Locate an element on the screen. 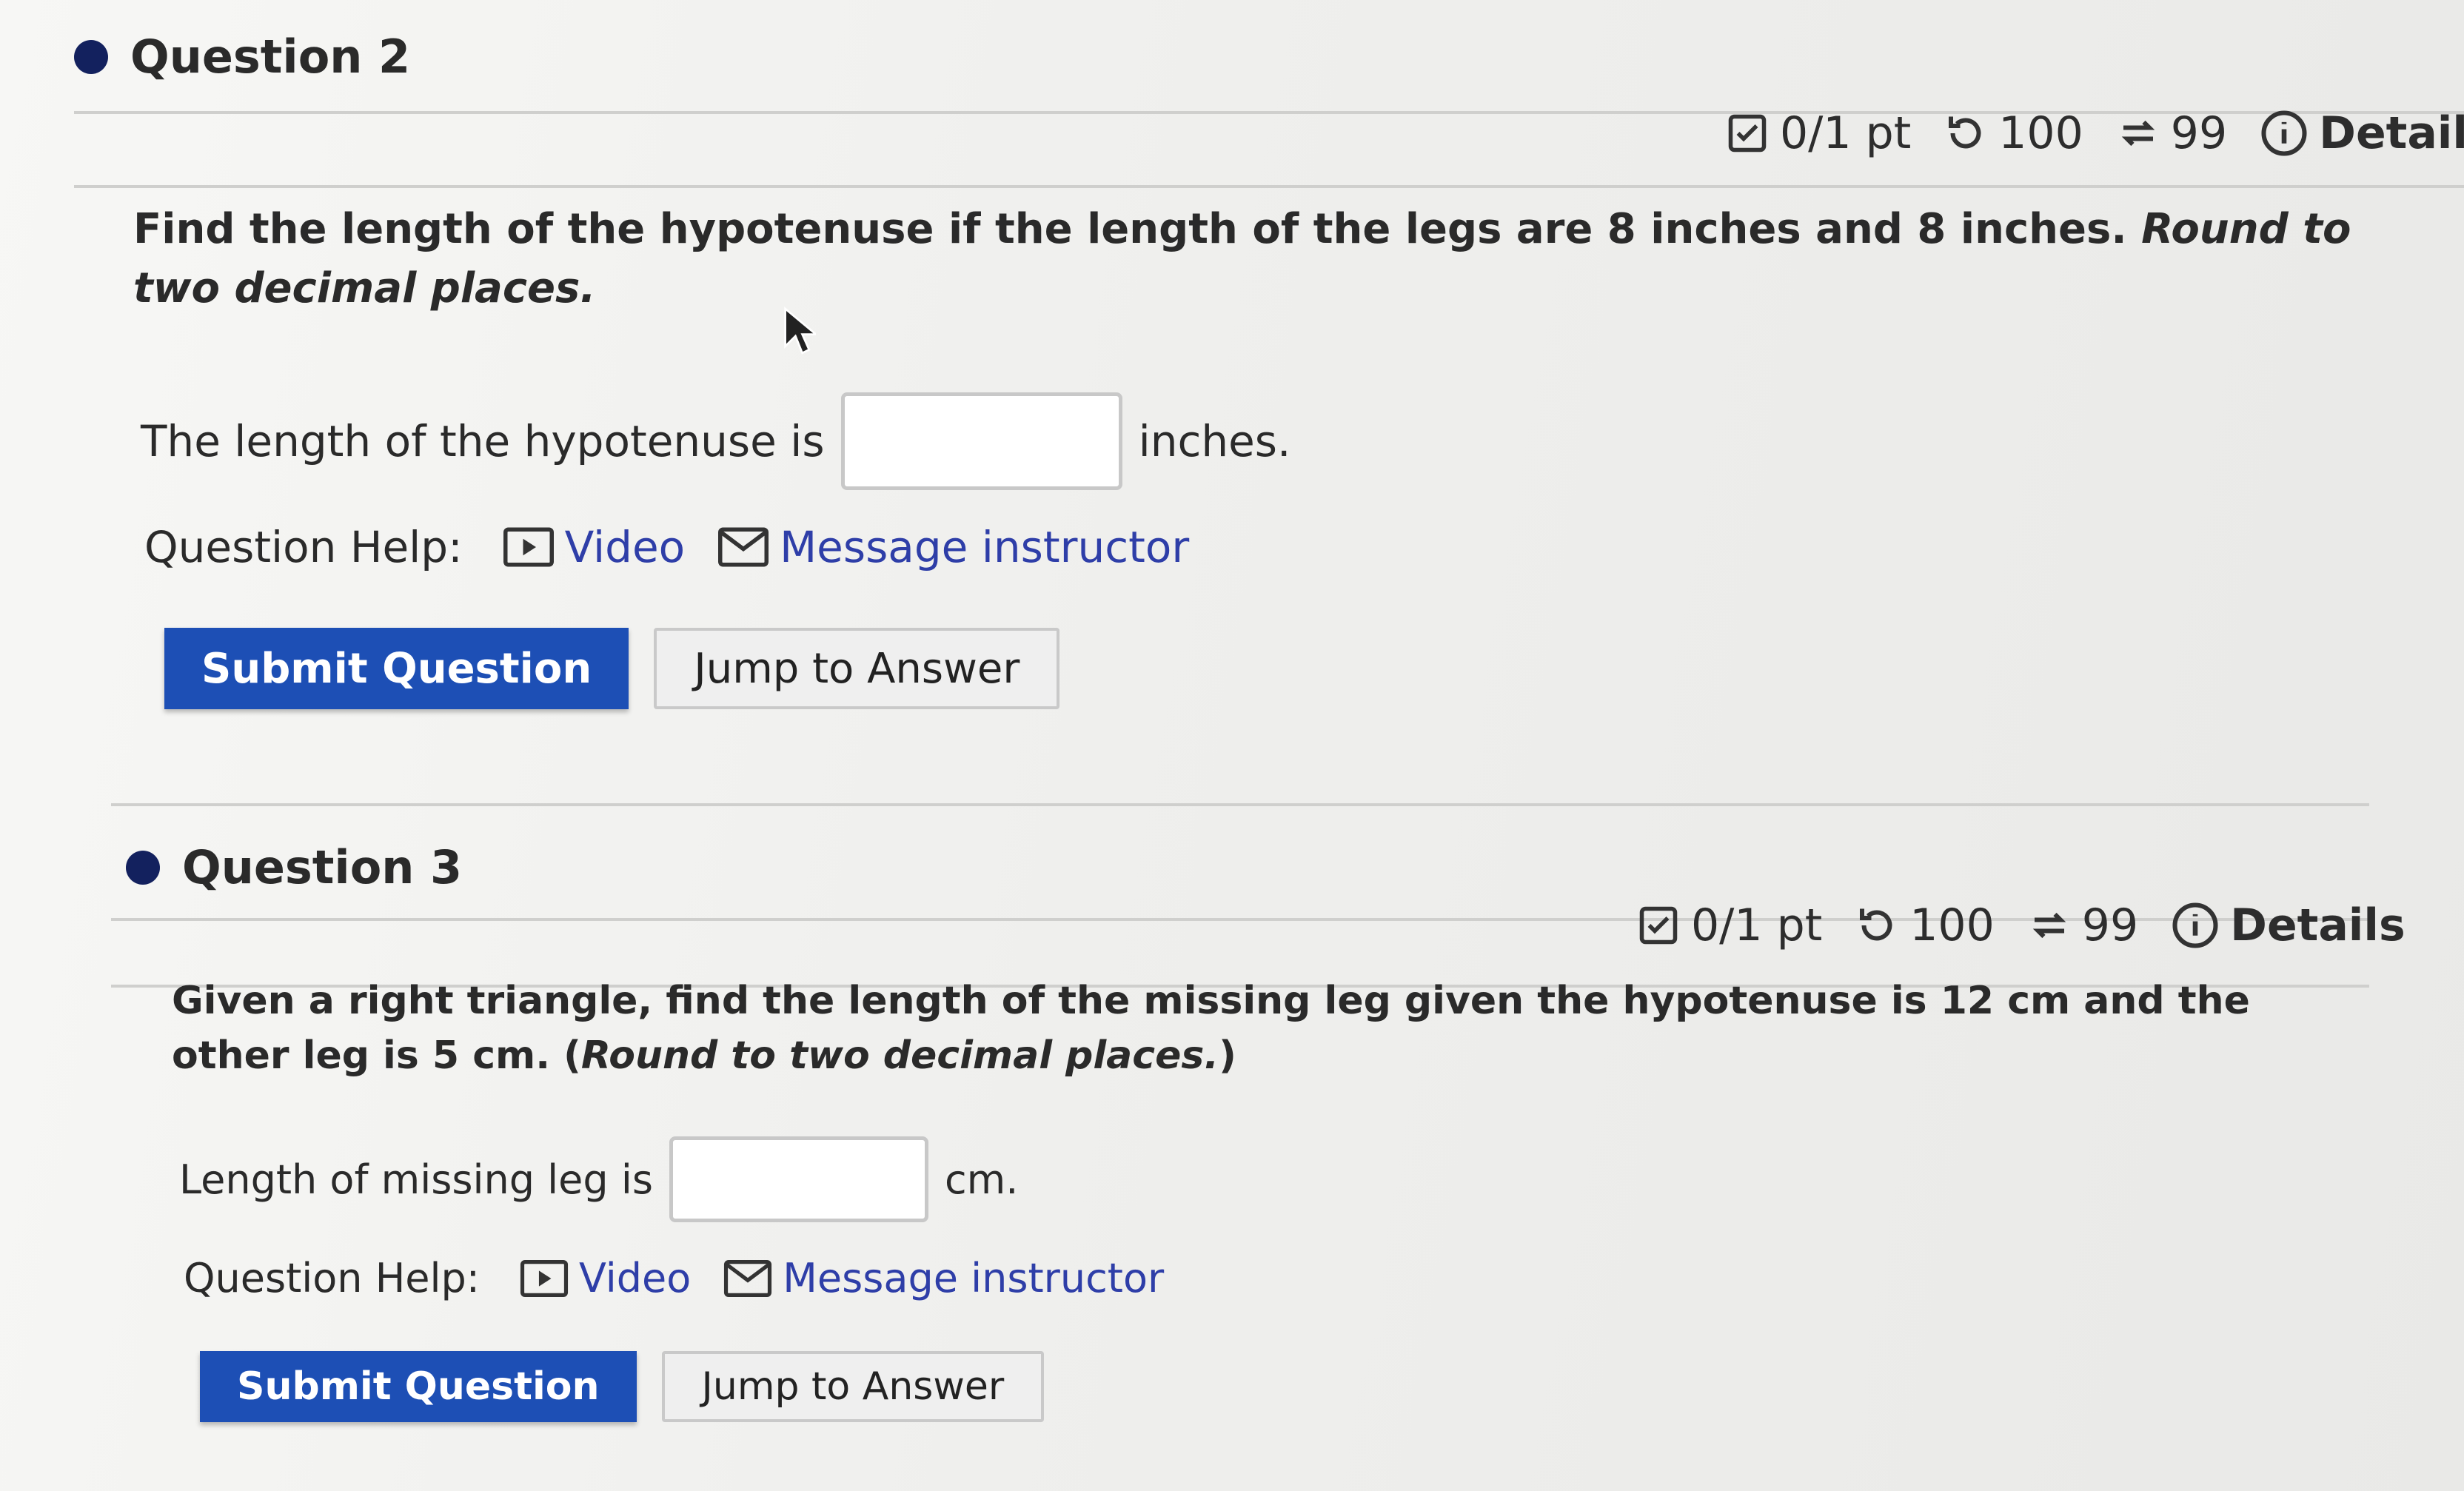 The width and height of the screenshot is (2464, 1491). answer-line: Length of missing leg is cm. is located at coordinates (598, 1179).